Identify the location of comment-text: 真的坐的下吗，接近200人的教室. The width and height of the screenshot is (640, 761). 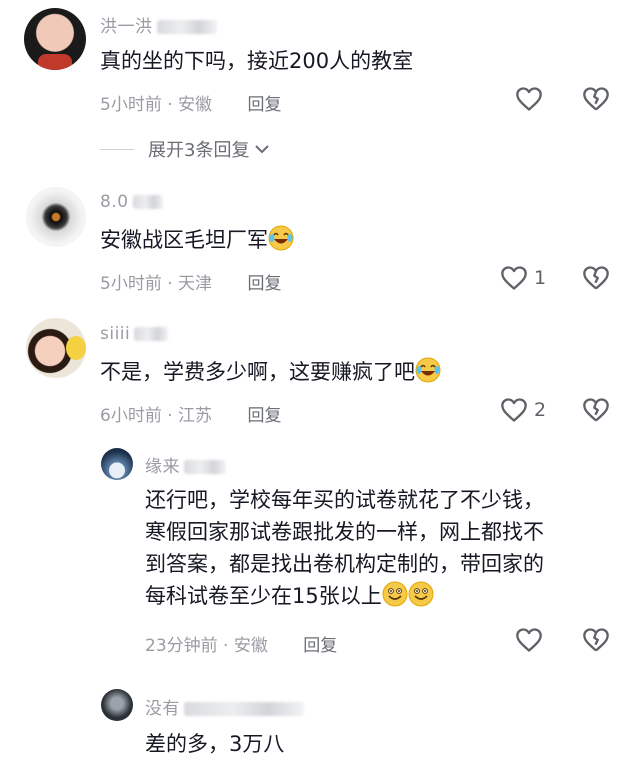
(257, 61).